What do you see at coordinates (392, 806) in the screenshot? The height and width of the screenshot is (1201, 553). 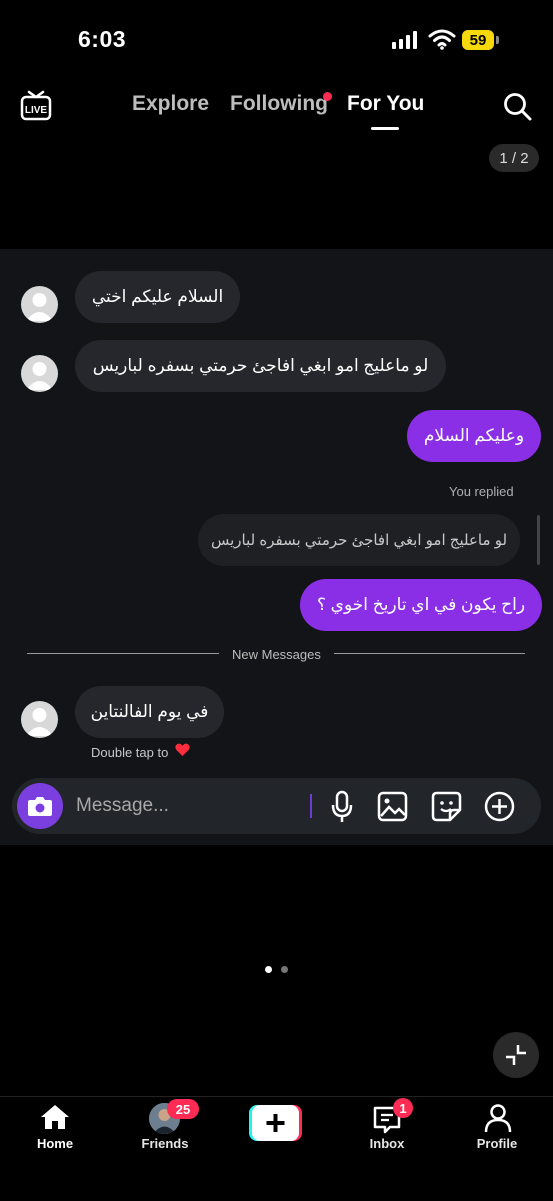 I see `image-icon` at bounding box center [392, 806].